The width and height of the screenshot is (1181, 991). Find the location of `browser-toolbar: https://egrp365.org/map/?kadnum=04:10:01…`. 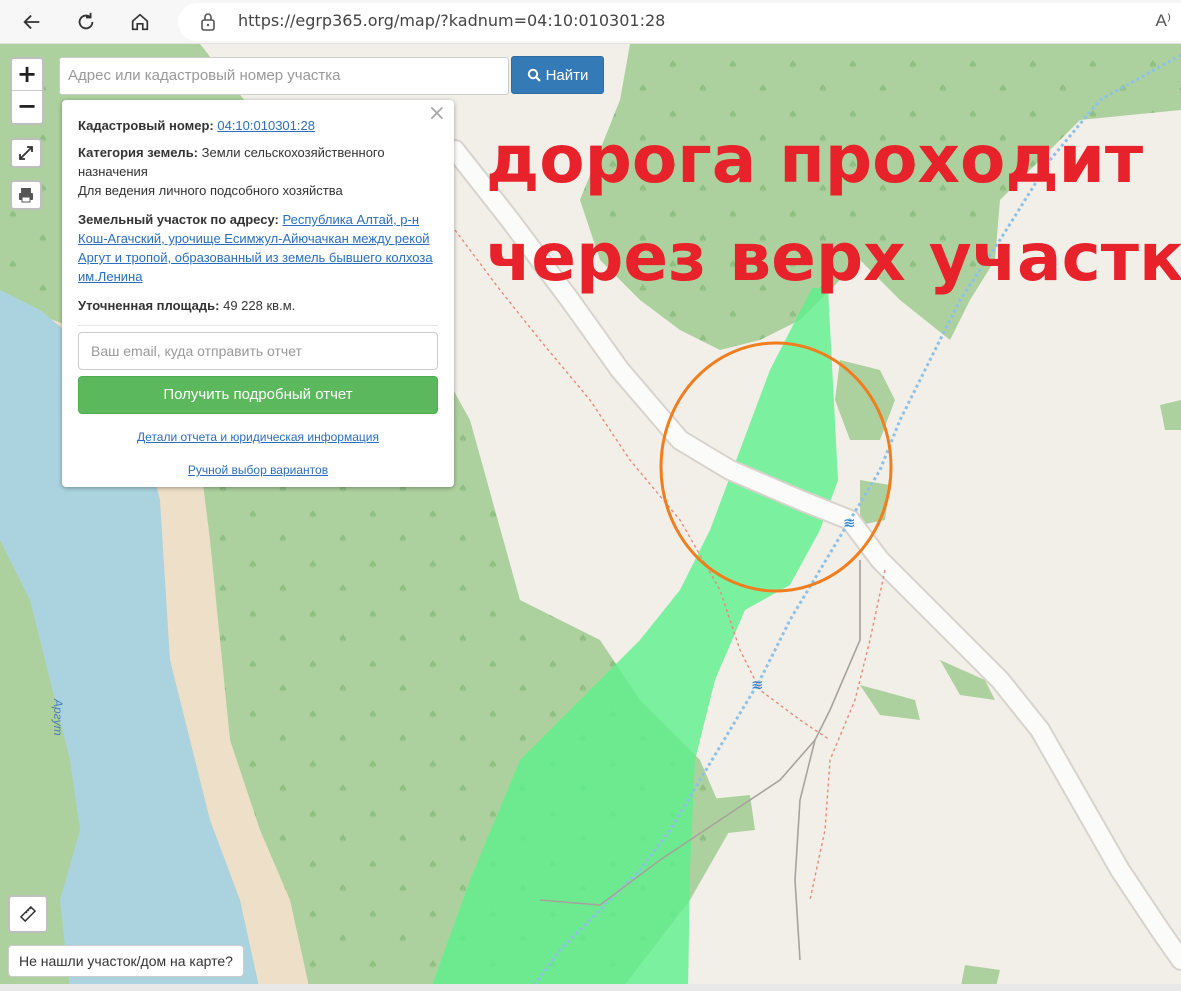

browser-toolbar: https://egrp365.org/map/?kadnum=04:10:01… is located at coordinates (590, 22).